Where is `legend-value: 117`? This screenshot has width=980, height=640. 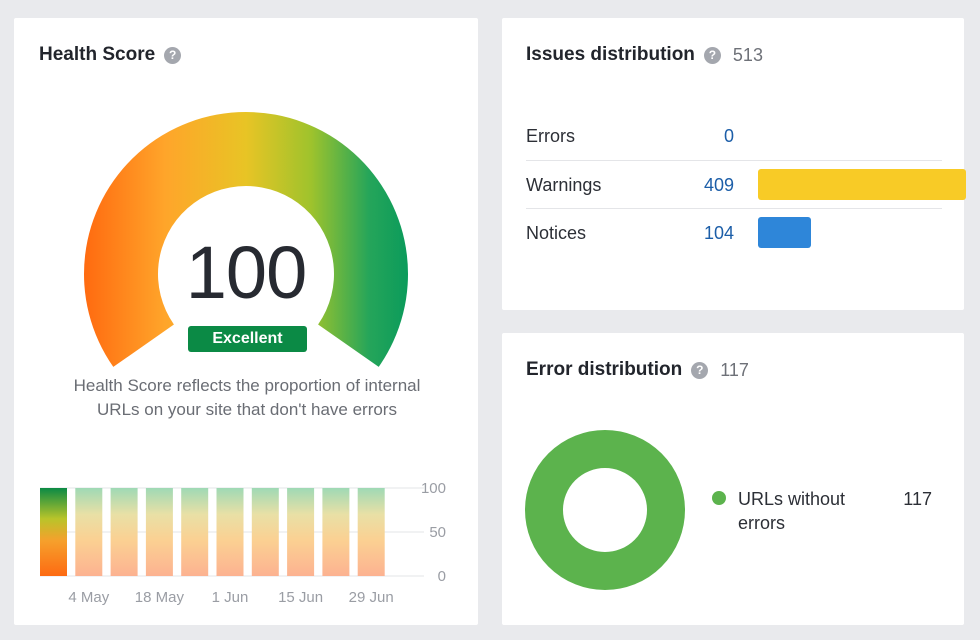
legend-value: 117 is located at coordinates (917, 499).